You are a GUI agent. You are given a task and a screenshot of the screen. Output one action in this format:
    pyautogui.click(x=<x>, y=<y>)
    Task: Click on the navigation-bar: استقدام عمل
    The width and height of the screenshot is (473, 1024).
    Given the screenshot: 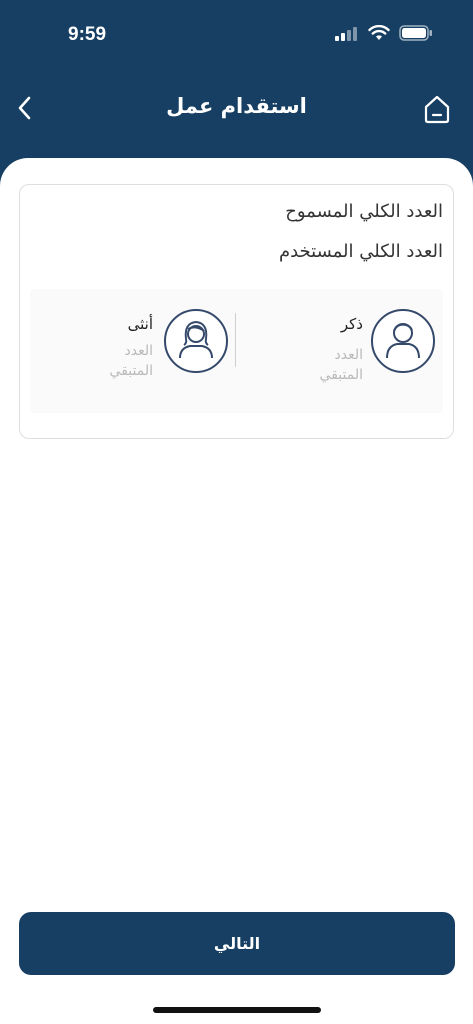 What is the action you would take?
    pyautogui.click(x=236, y=108)
    